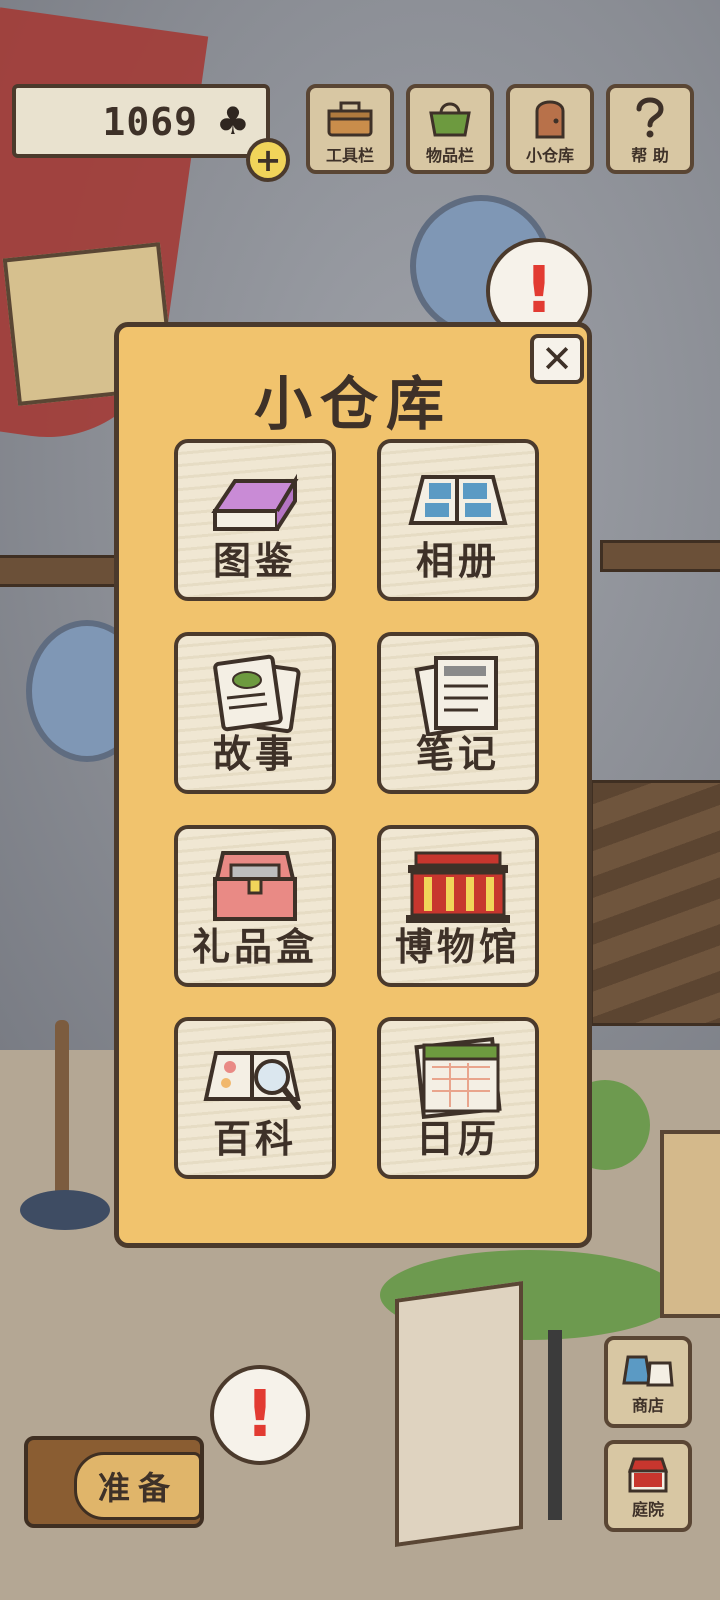 The height and width of the screenshot is (1600, 720). Describe the element at coordinates (647, 1509) in the screenshot. I see `yard-label: 庭院` at that location.